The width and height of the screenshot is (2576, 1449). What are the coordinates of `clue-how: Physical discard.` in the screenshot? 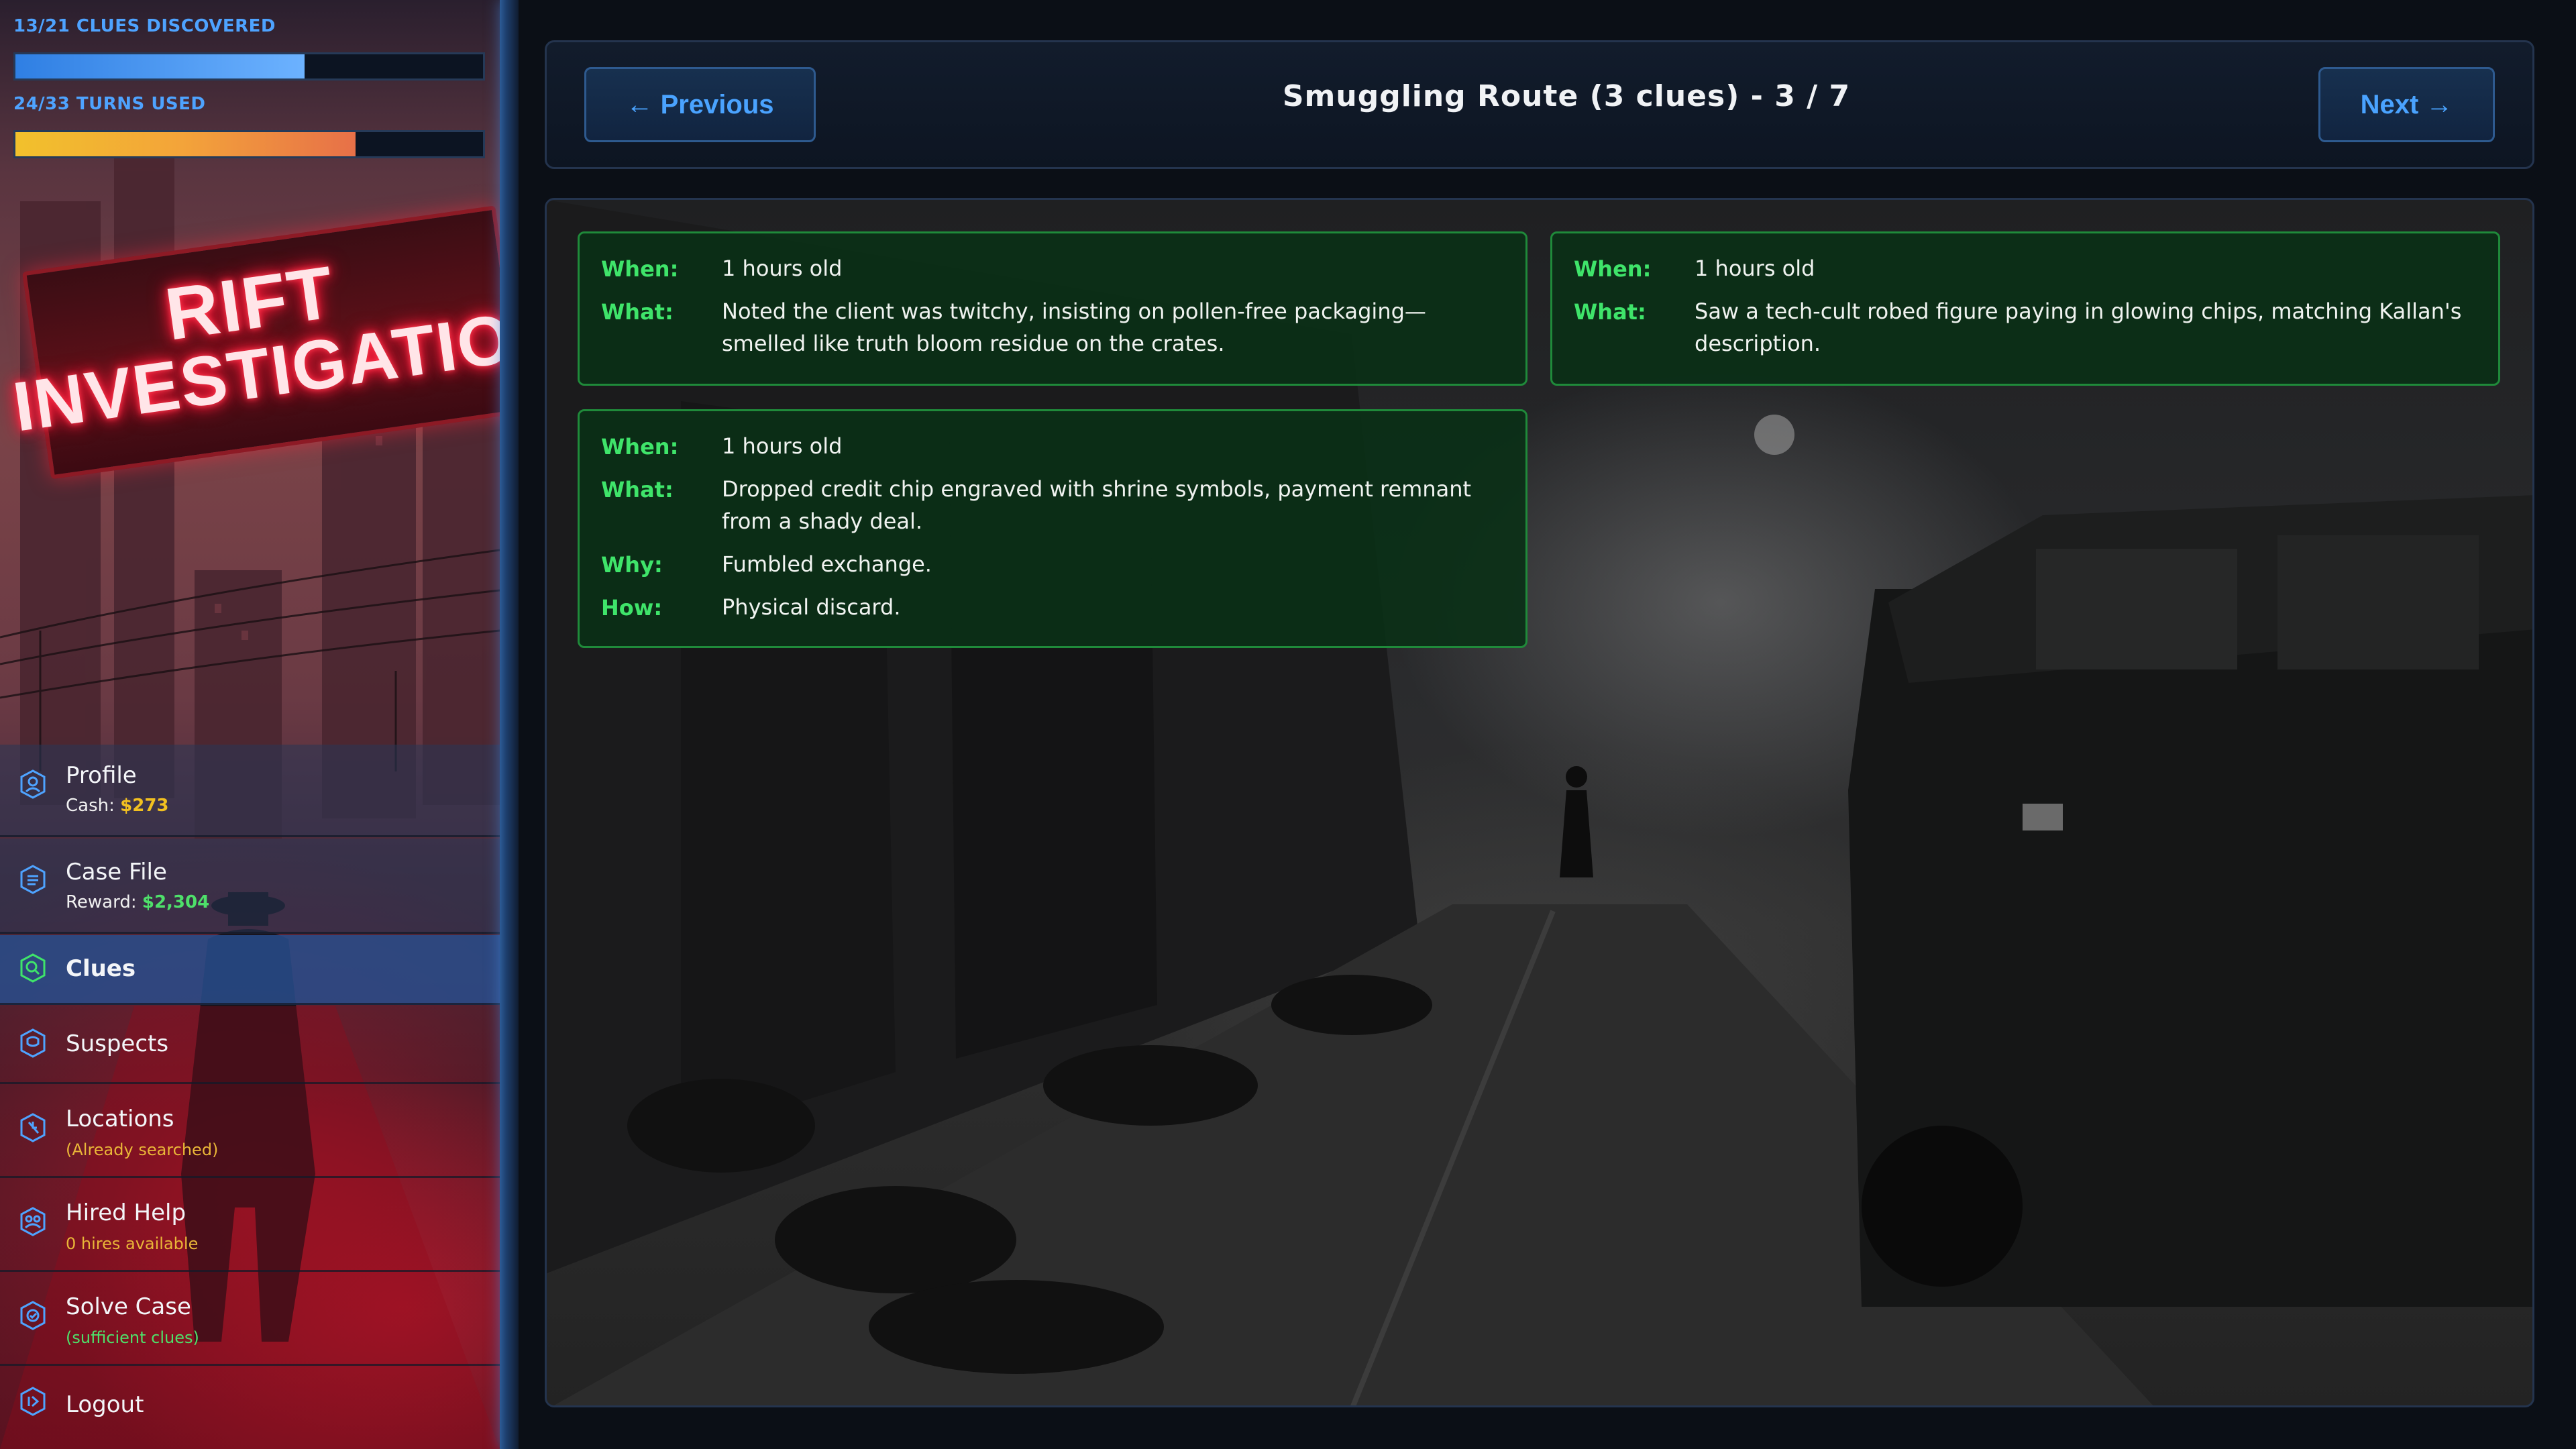 It's located at (811, 607).